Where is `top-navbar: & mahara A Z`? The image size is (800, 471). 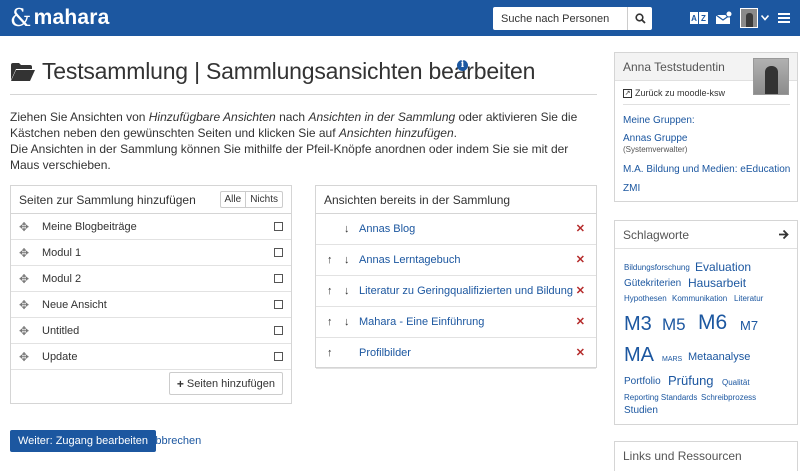
top-navbar: & mahara A Z is located at coordinates (400, 18).